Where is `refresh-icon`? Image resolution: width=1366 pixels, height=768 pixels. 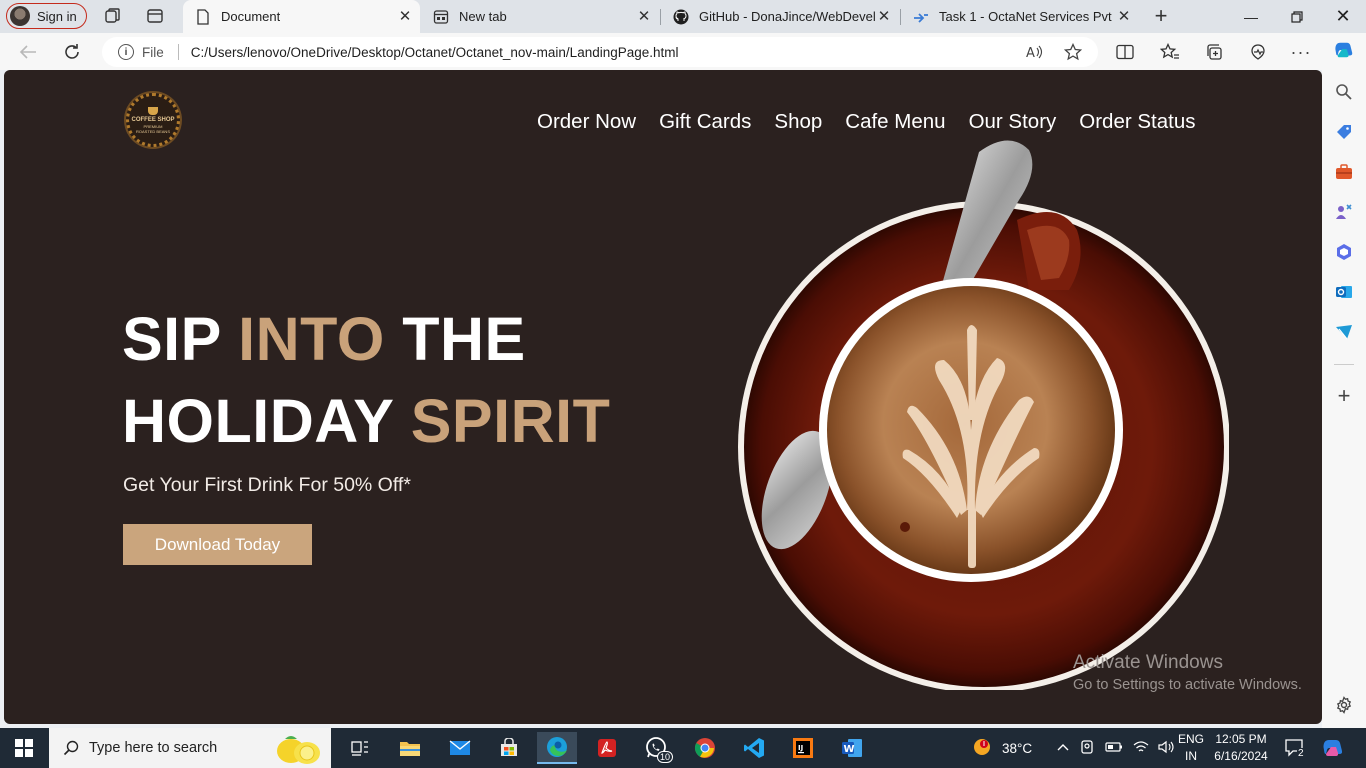 refresh-icon is located at coordinates (72, 52).